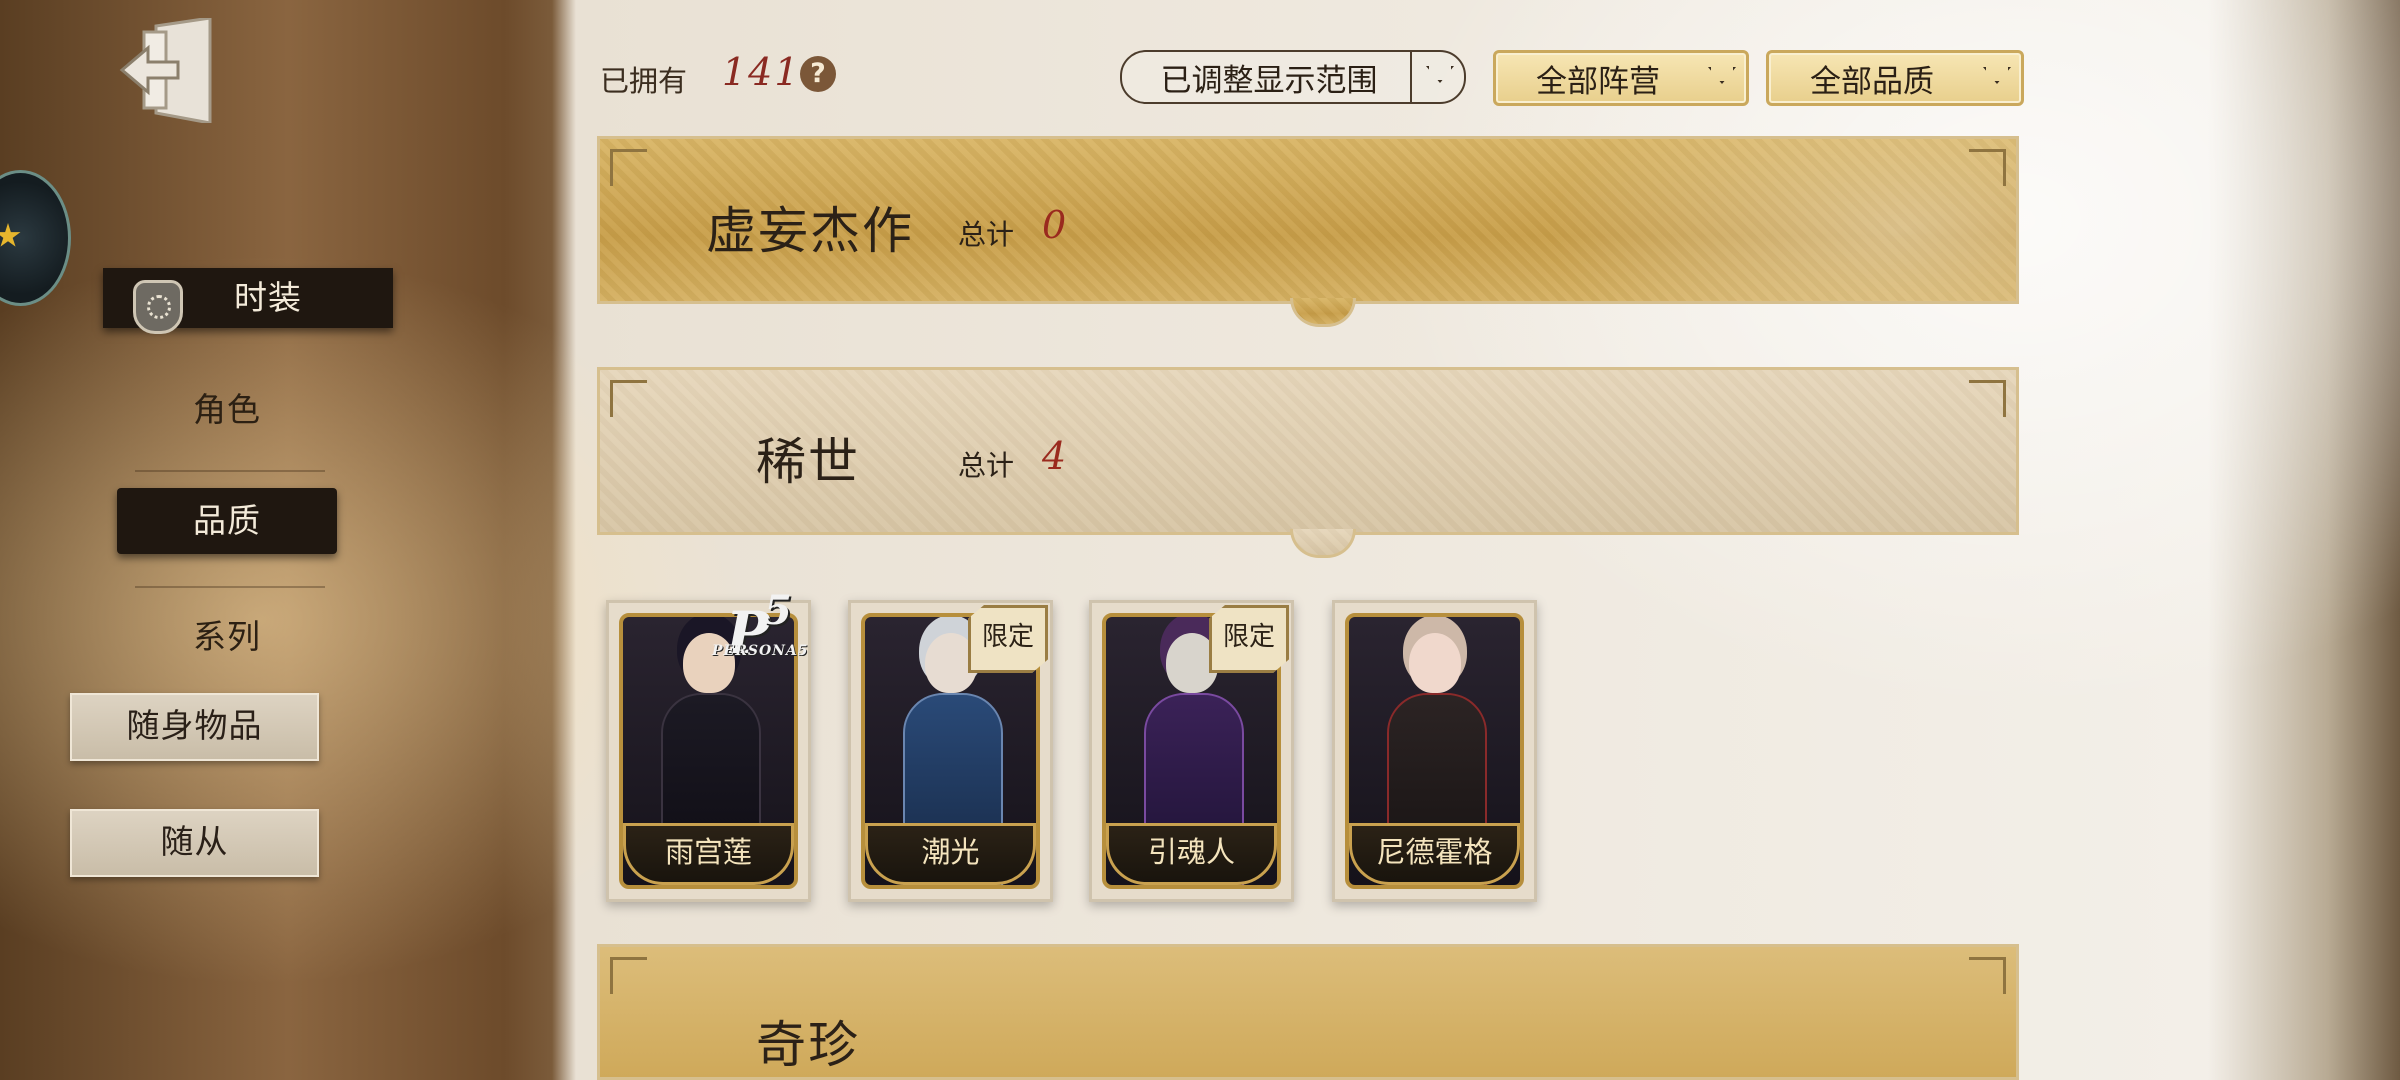 Image resolution: width=2400 pixels, height=1080 pixels. I want to click on section-total-count: 0, so click(1054, 225).